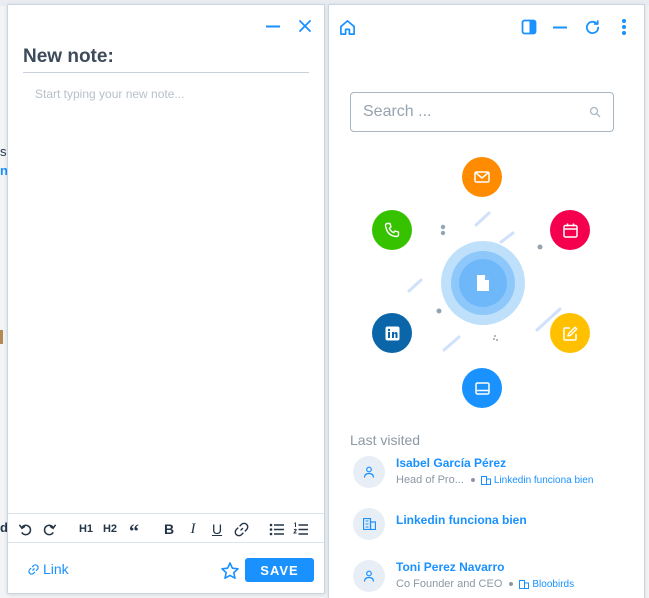  I want to click on bloobirds-logo, so click(483, 283).